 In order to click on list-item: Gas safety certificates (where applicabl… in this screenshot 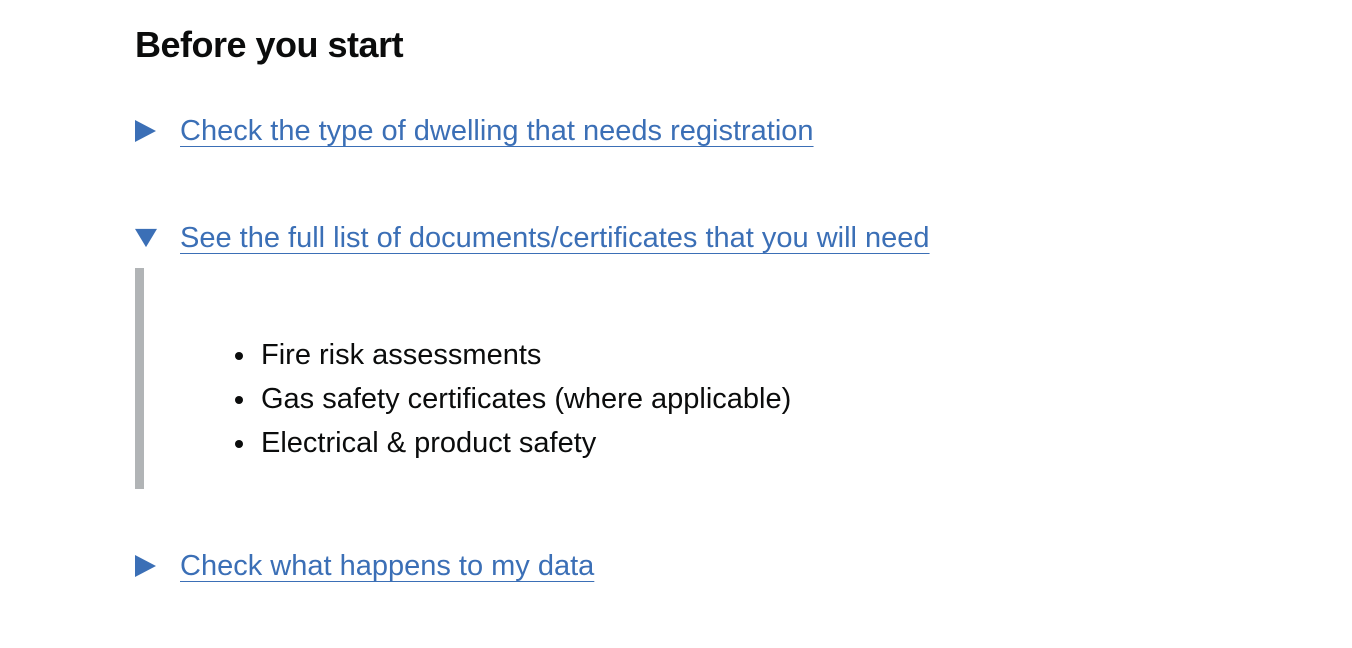, I will do `click(512, 399)`.